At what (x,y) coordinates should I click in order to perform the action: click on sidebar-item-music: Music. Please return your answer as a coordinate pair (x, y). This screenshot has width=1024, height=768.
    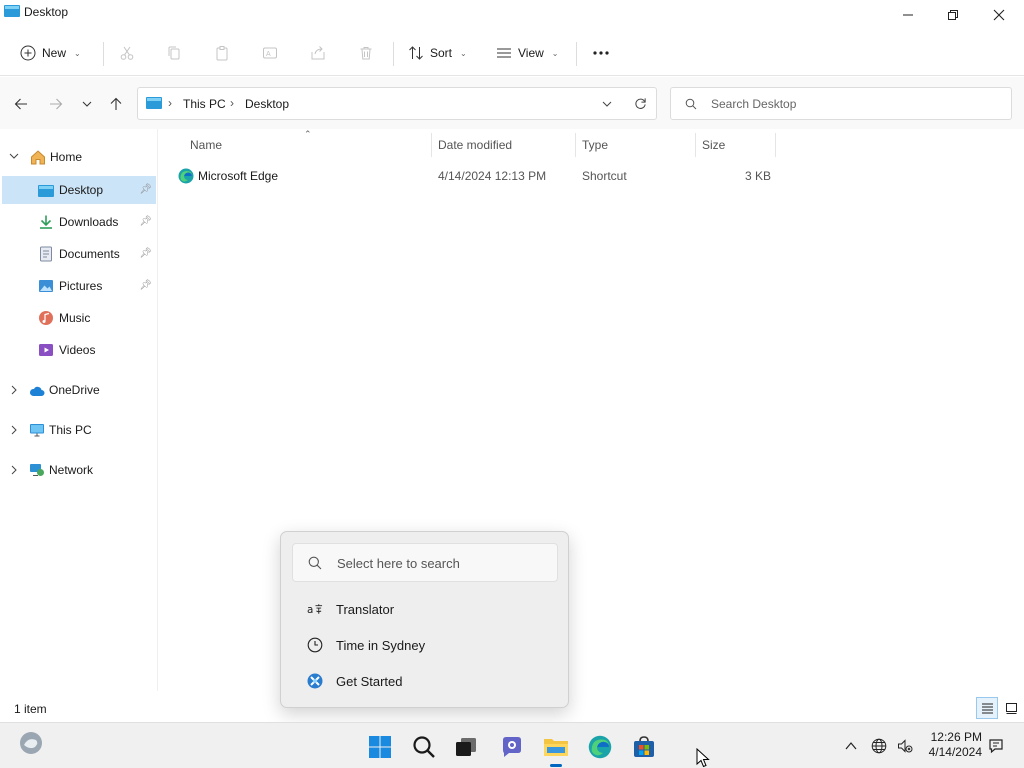
    Looking at the image, I should click on (79, 318).